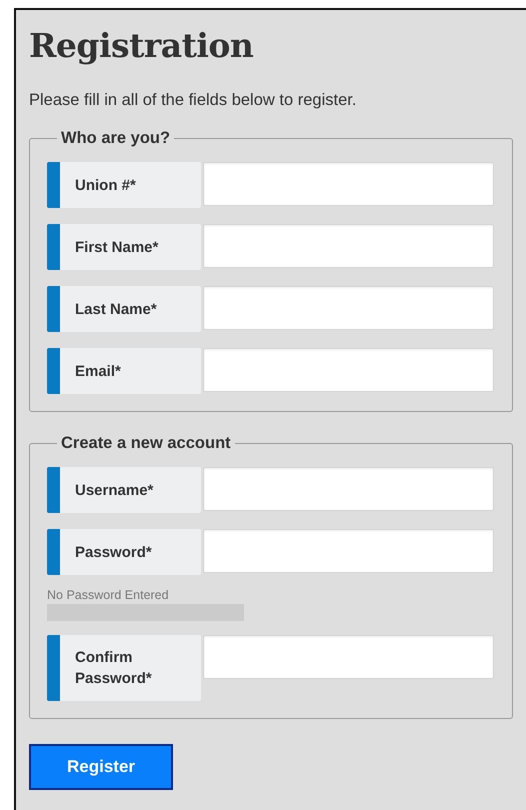 The image size is (526, 810). Describe the element at coordinates (101, 767) in the screenshot. I see `register-button: Register` at that location.